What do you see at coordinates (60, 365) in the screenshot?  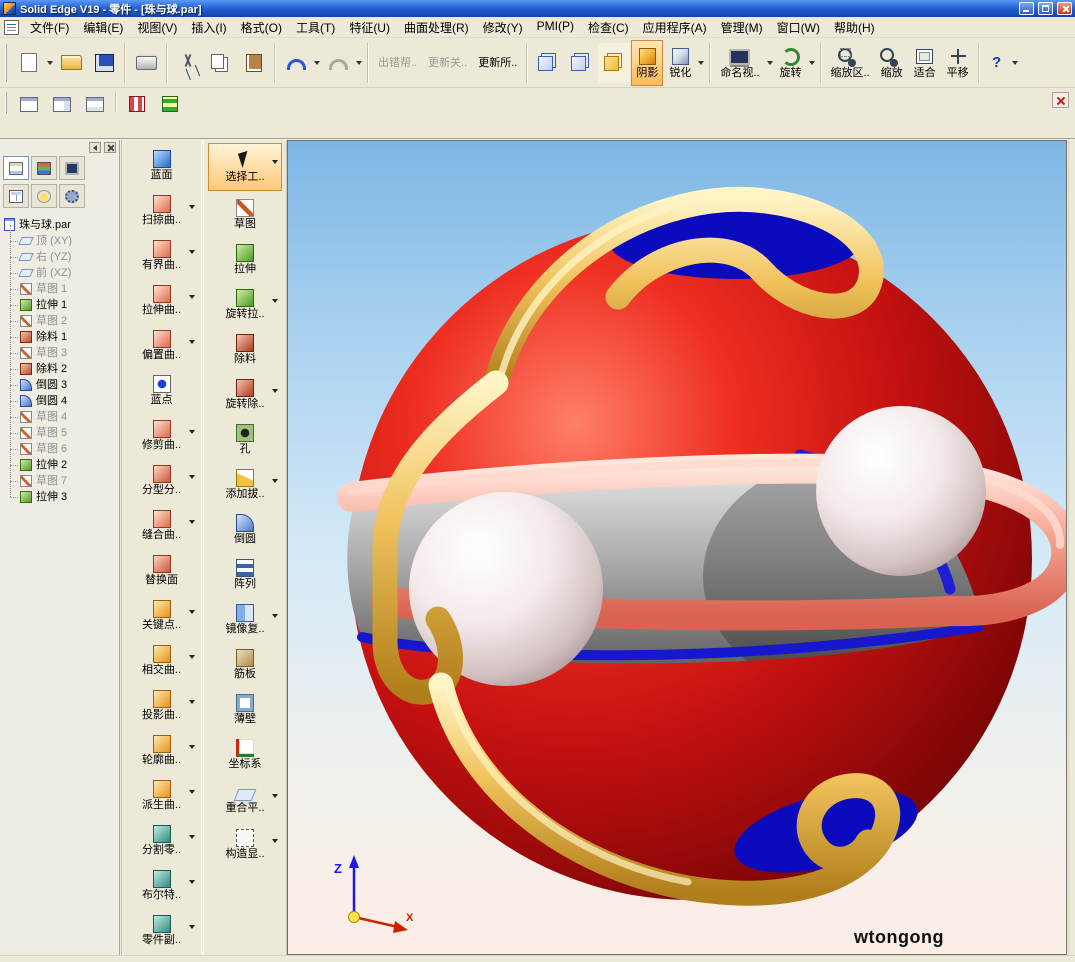 I see `tree-item: 除料 2` at bounding box center [60, 365].